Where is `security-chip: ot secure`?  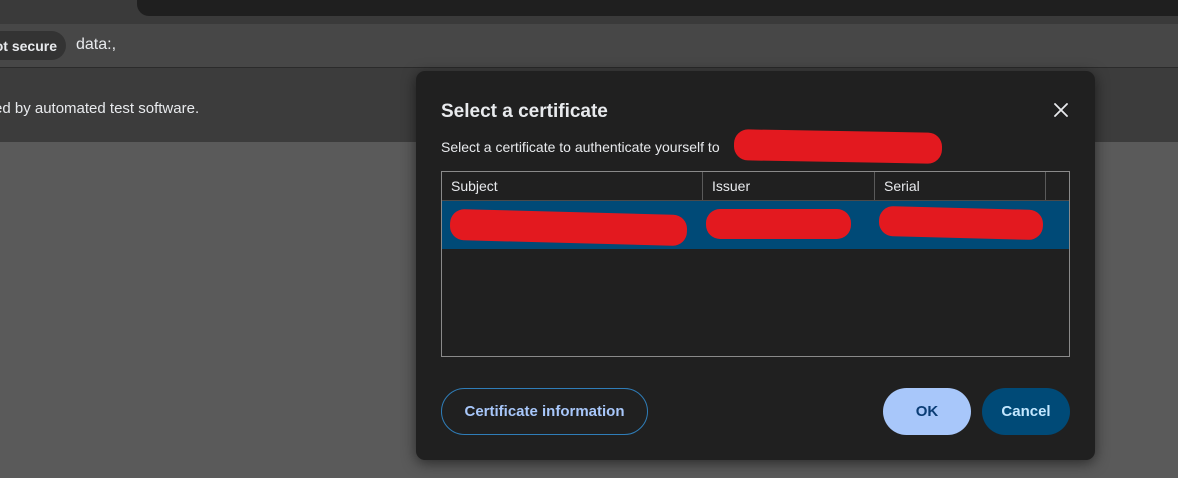 security-chip: ot secure is located at coordinates (33, 45).